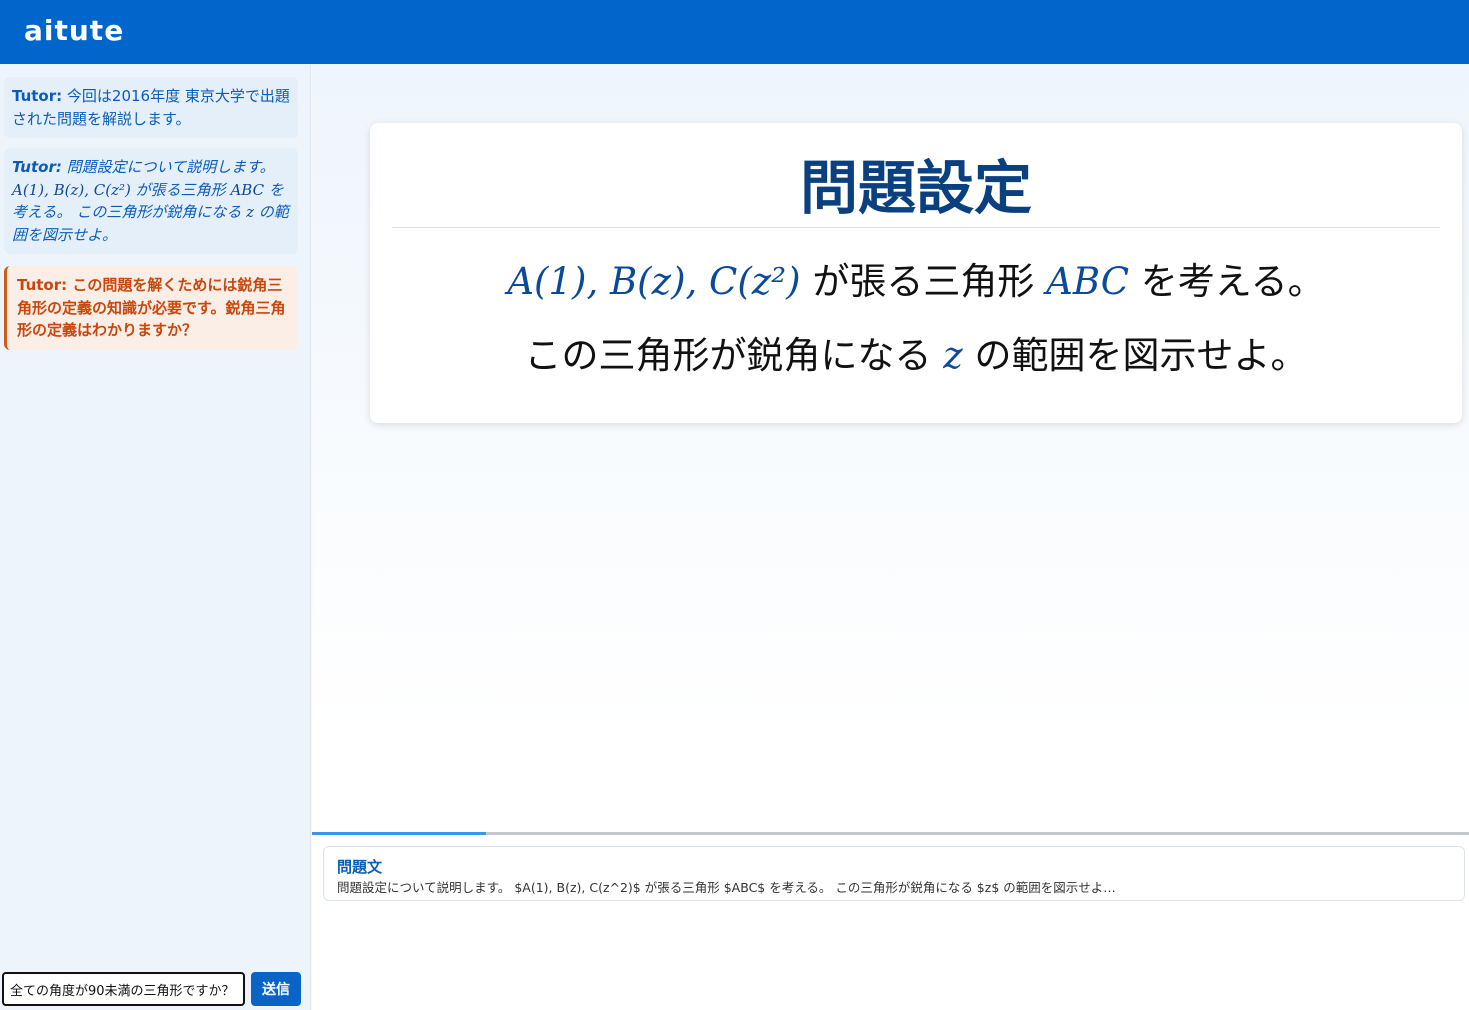 Image resolution: width=1469 pixels, height=1010 pixels. What do you see at coordinates (123, 989) in the screenshot?
I see `chat-input` at bounding box center [123, 989].